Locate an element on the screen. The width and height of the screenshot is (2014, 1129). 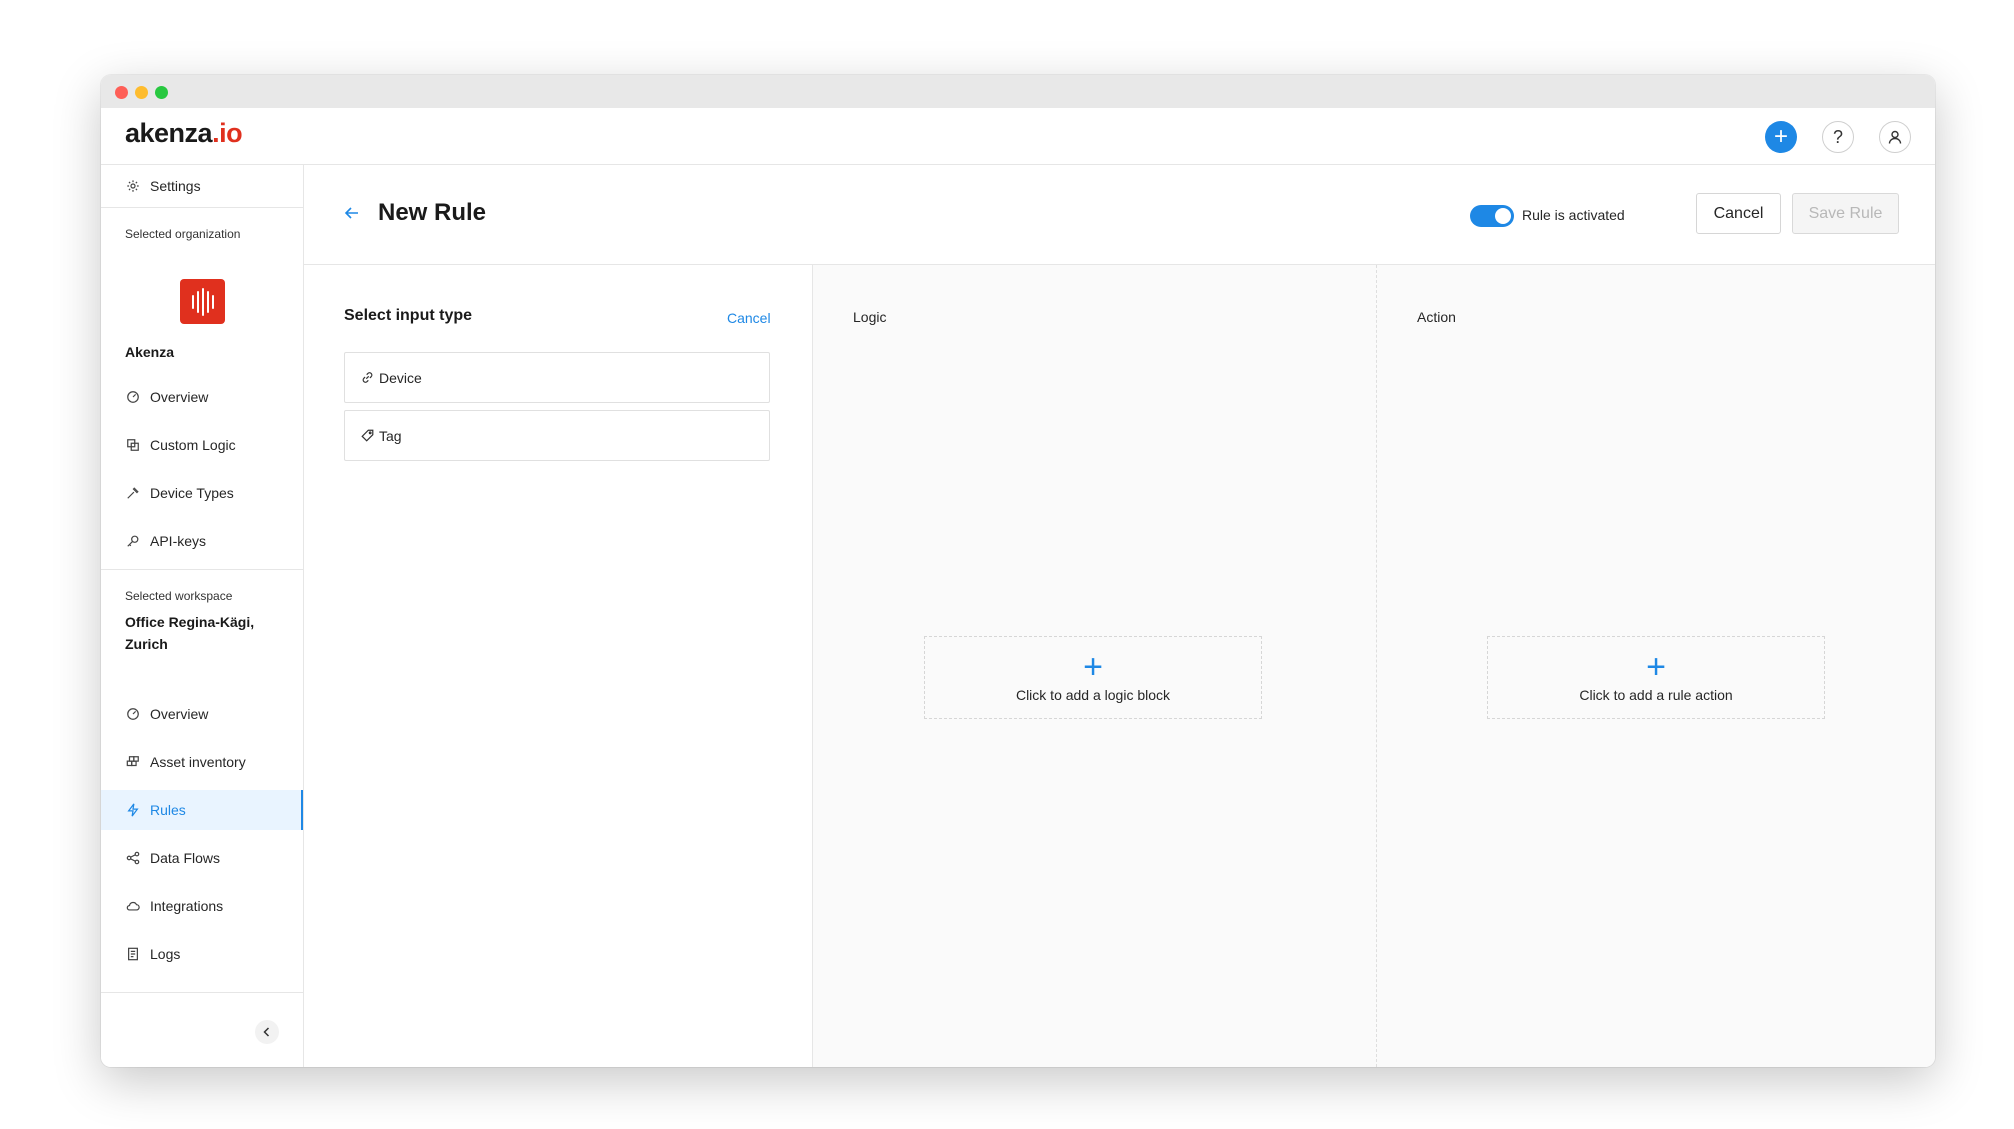
sidebar-item-device-types: Device Types is located at coordinates (202, 493).